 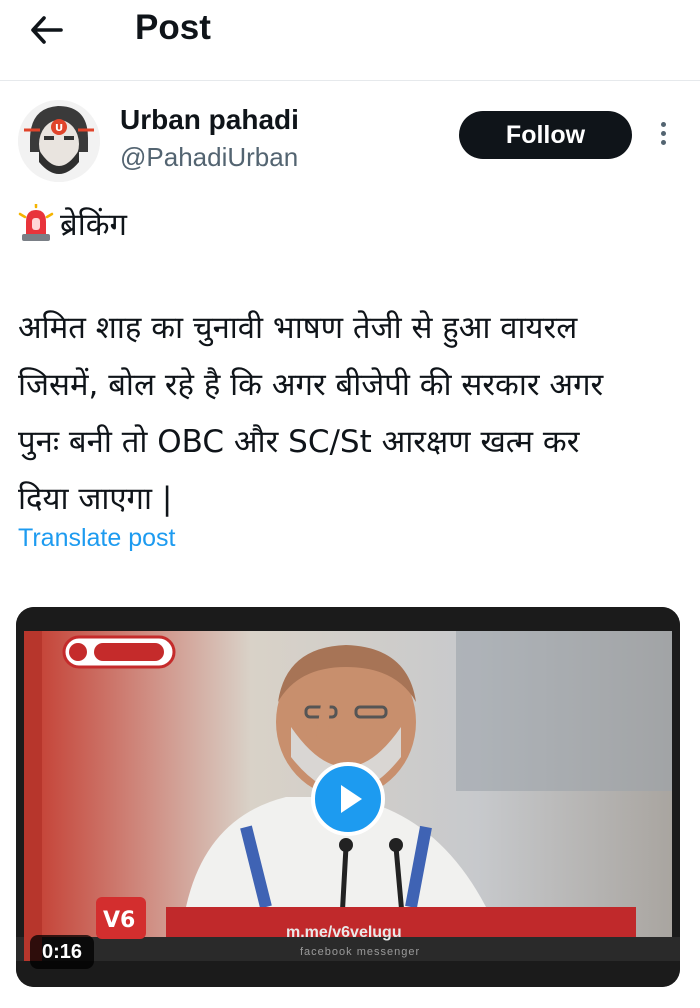 I want to click on play-button, so click(x=348, y=799).